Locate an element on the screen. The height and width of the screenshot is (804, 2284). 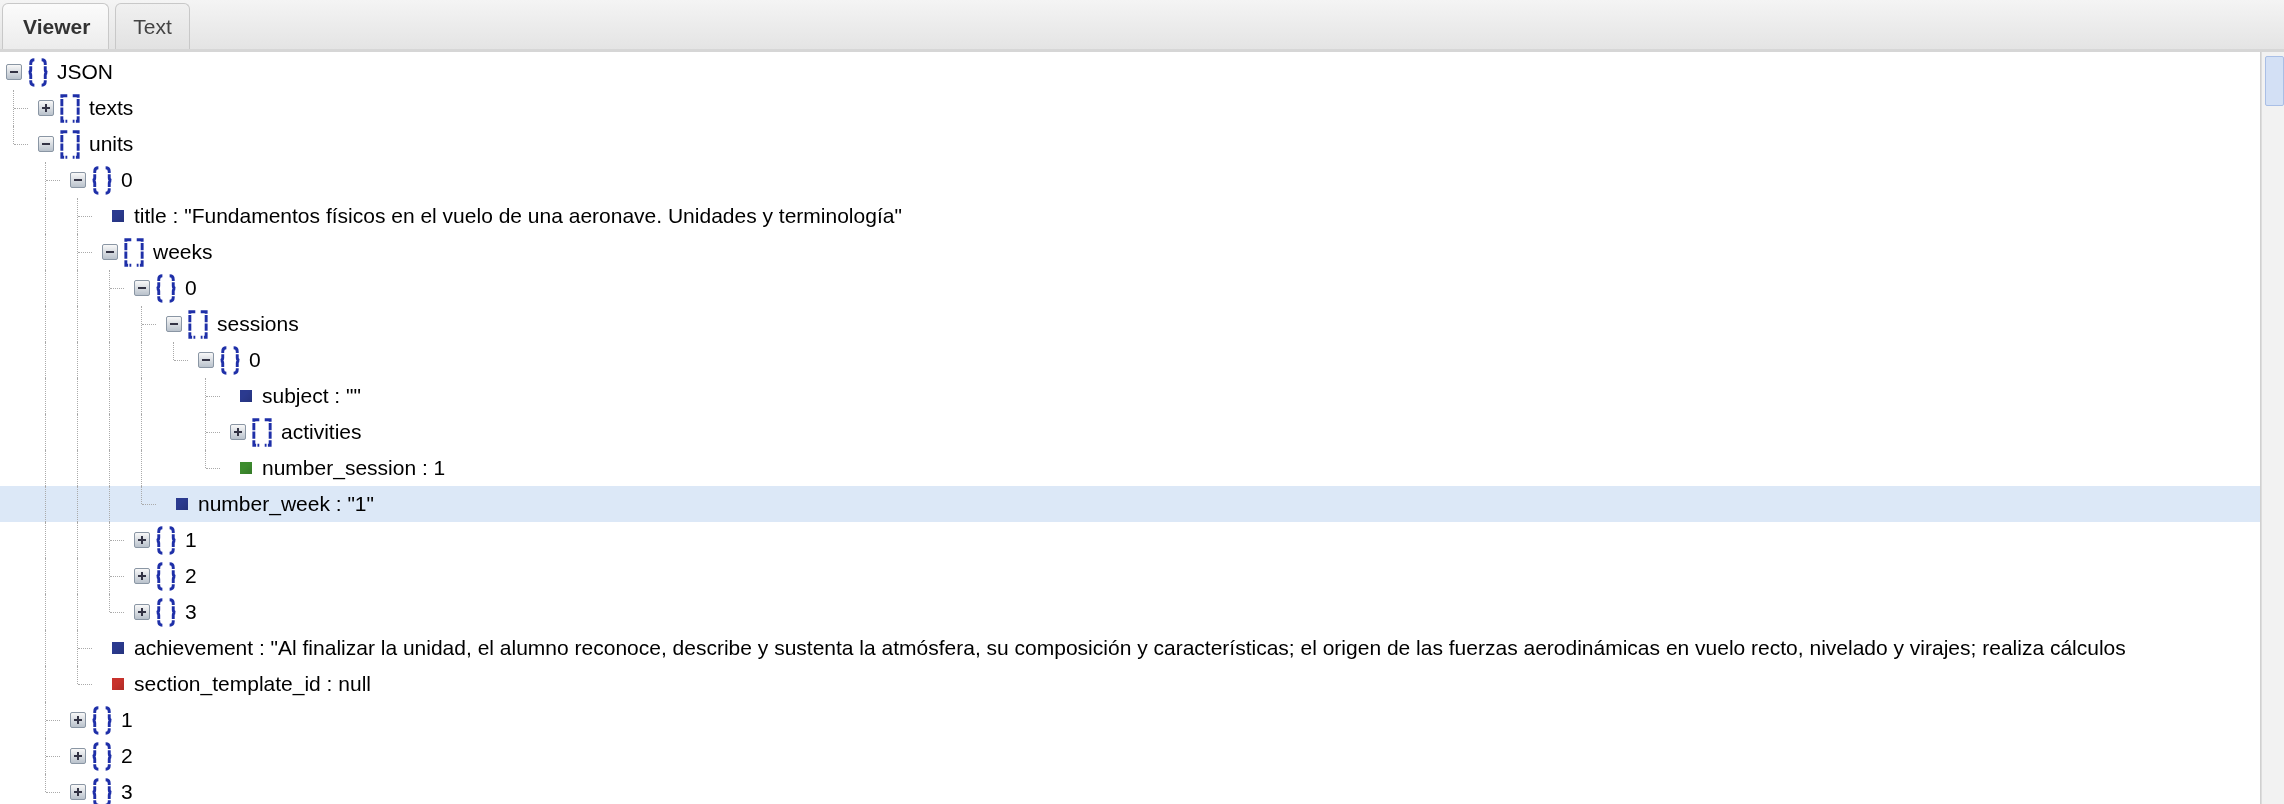
node-value: number_session : 1 is located at coordinates (354, 468).